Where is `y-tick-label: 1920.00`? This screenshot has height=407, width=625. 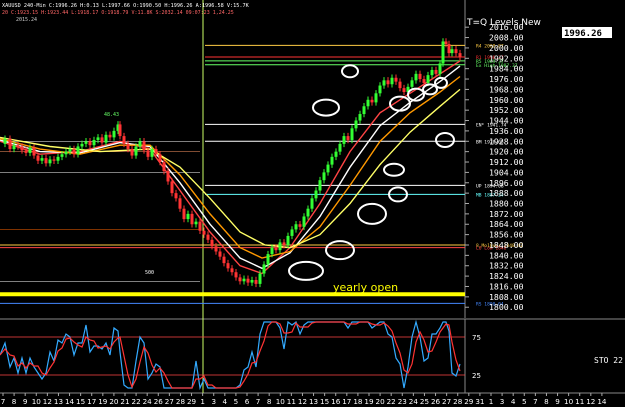 y-tick-label: 1920.00 is located at coordinates (506, 152).